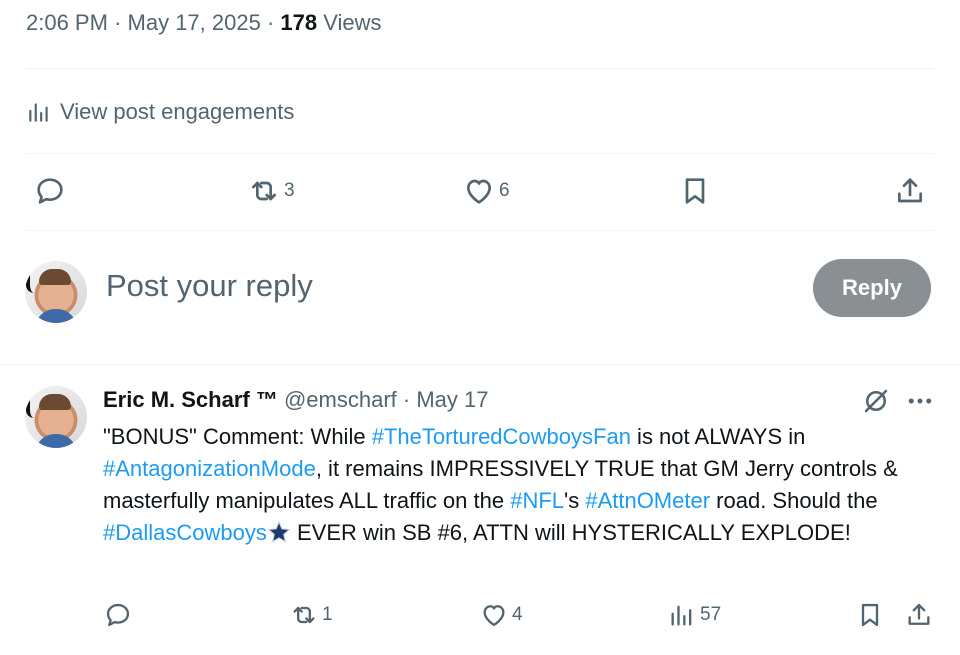  I want to click on hashtag-link: #DallasCowboys, so click(185, 532).